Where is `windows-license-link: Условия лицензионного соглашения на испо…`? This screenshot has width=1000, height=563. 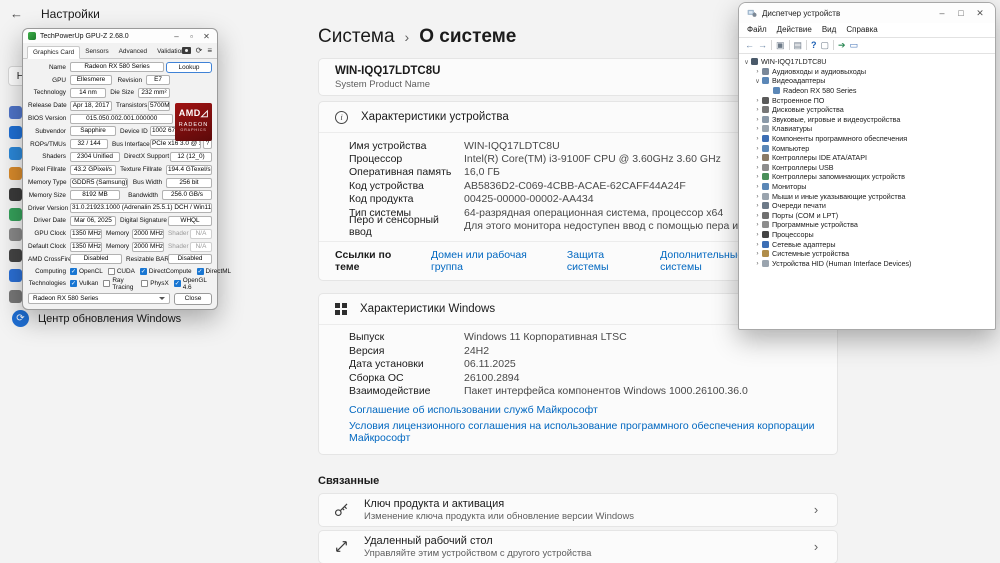 windows-license-link: Условия лицензионного соглашения на испо… is located at coordinates (585, 432).